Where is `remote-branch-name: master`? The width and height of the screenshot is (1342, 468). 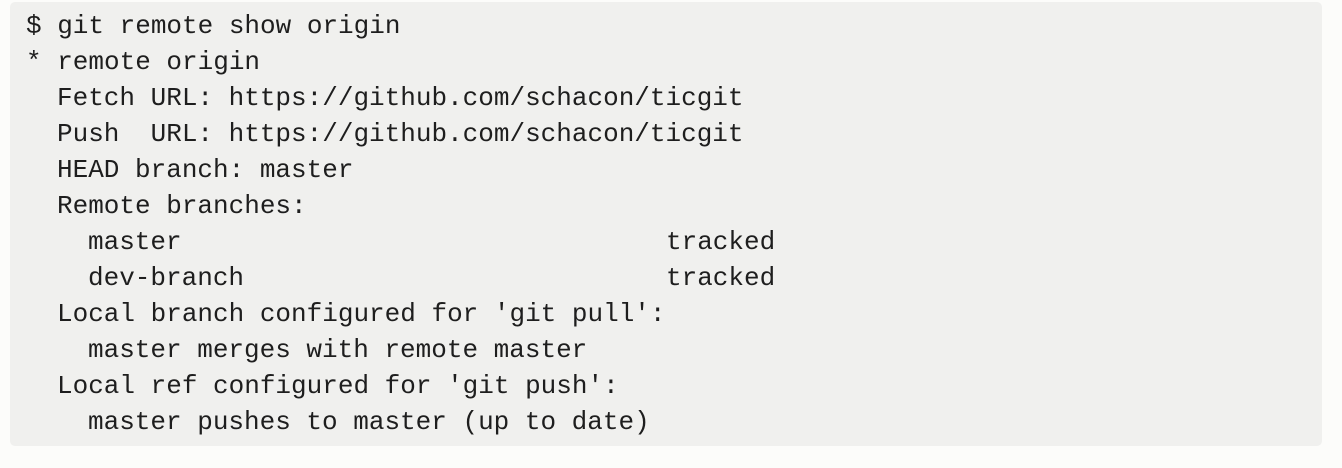 remote-branch-name: master is located at coordinates (135, 242).